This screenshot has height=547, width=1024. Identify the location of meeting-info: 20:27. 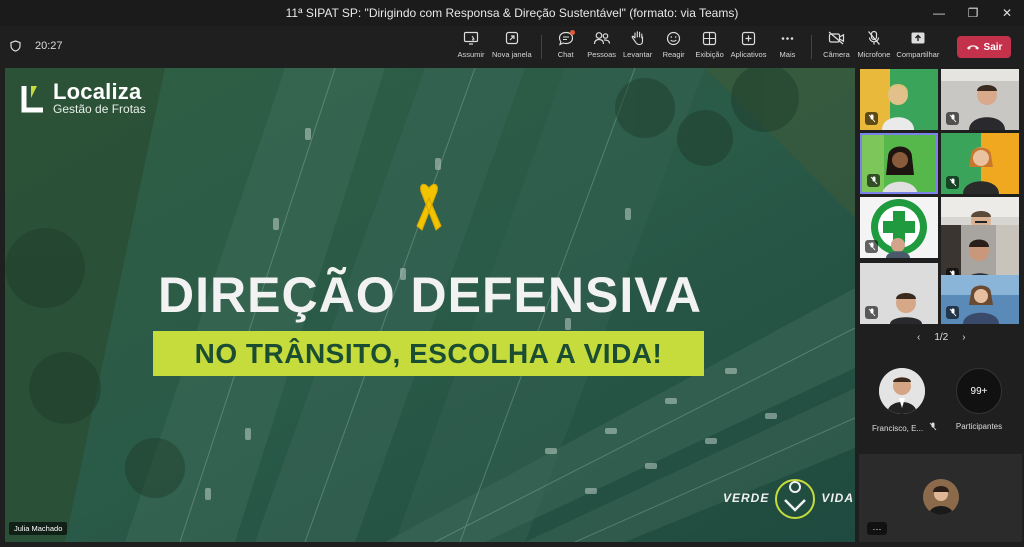
(36, 46).